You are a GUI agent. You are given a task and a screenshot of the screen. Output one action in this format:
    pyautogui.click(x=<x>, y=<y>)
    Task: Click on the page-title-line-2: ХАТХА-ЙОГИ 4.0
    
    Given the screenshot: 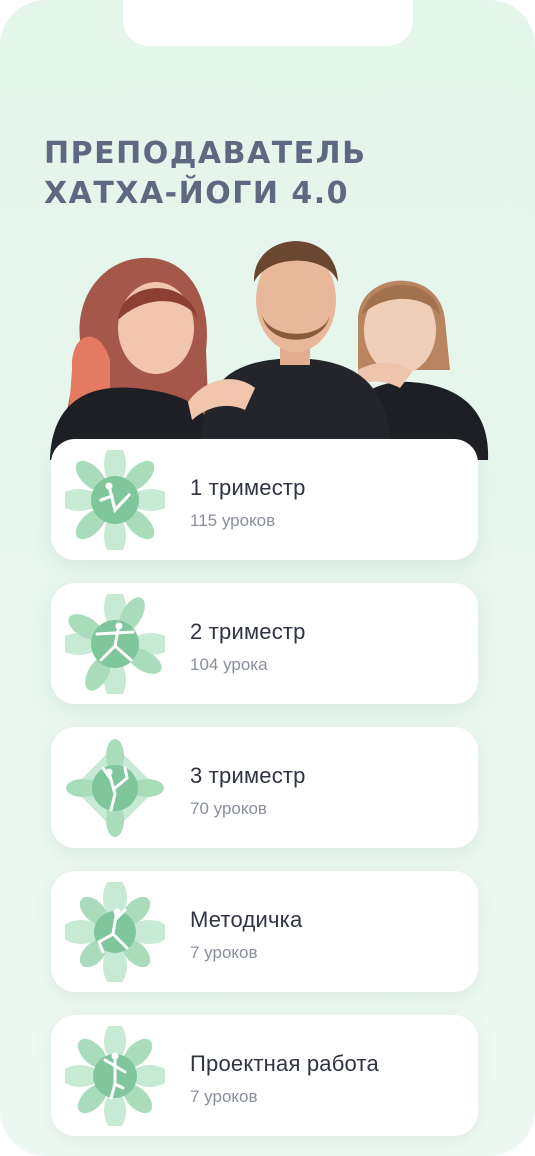 What is the action you would take?
    pyautogui.click(x=197, y=193)
    